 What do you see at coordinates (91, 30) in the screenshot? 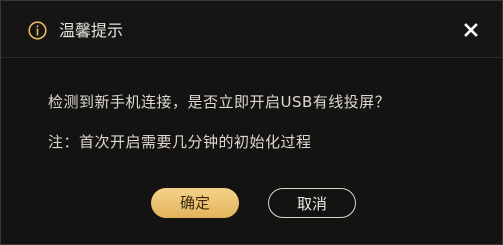
I see `dialog-title: 温馨提示` at bounding box center [91, 30].